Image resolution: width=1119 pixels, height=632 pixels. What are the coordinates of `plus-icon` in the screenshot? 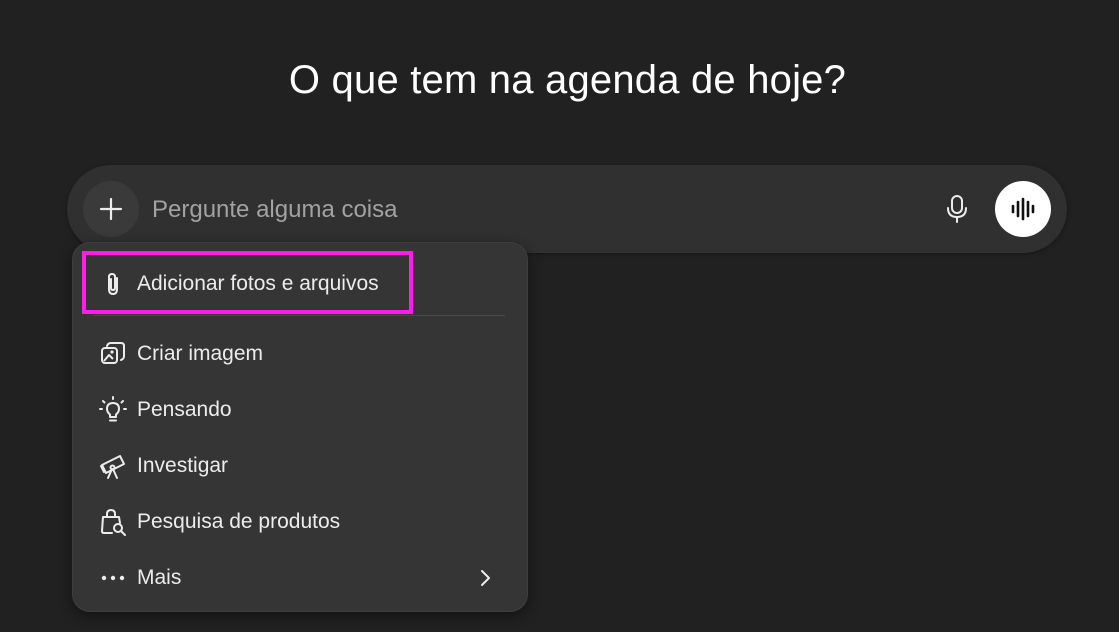 It's located at (111, 209).